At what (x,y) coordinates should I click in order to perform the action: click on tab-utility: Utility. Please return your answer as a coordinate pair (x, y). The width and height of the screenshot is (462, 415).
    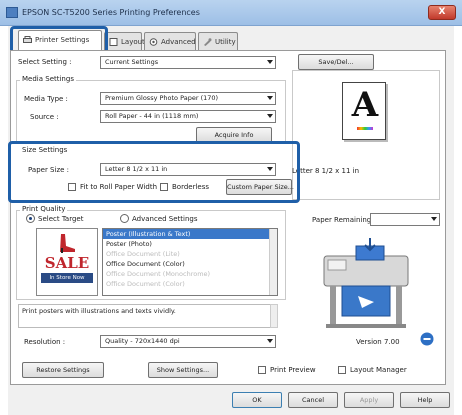
    Looking at the image, I should click on (218, 42).